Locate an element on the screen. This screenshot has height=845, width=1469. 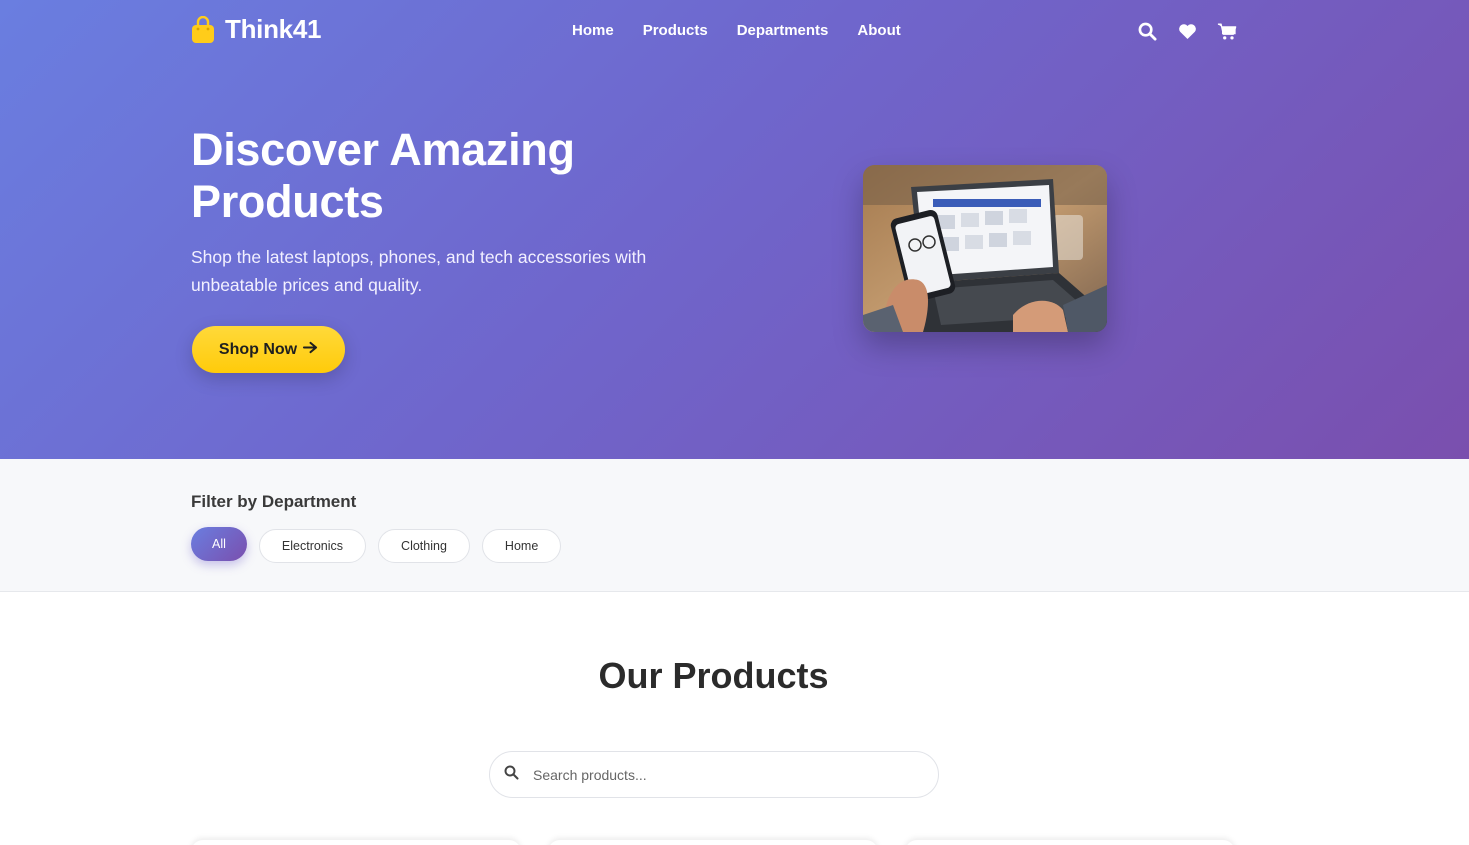
nav-icons is located at coordinates (1187, 31).